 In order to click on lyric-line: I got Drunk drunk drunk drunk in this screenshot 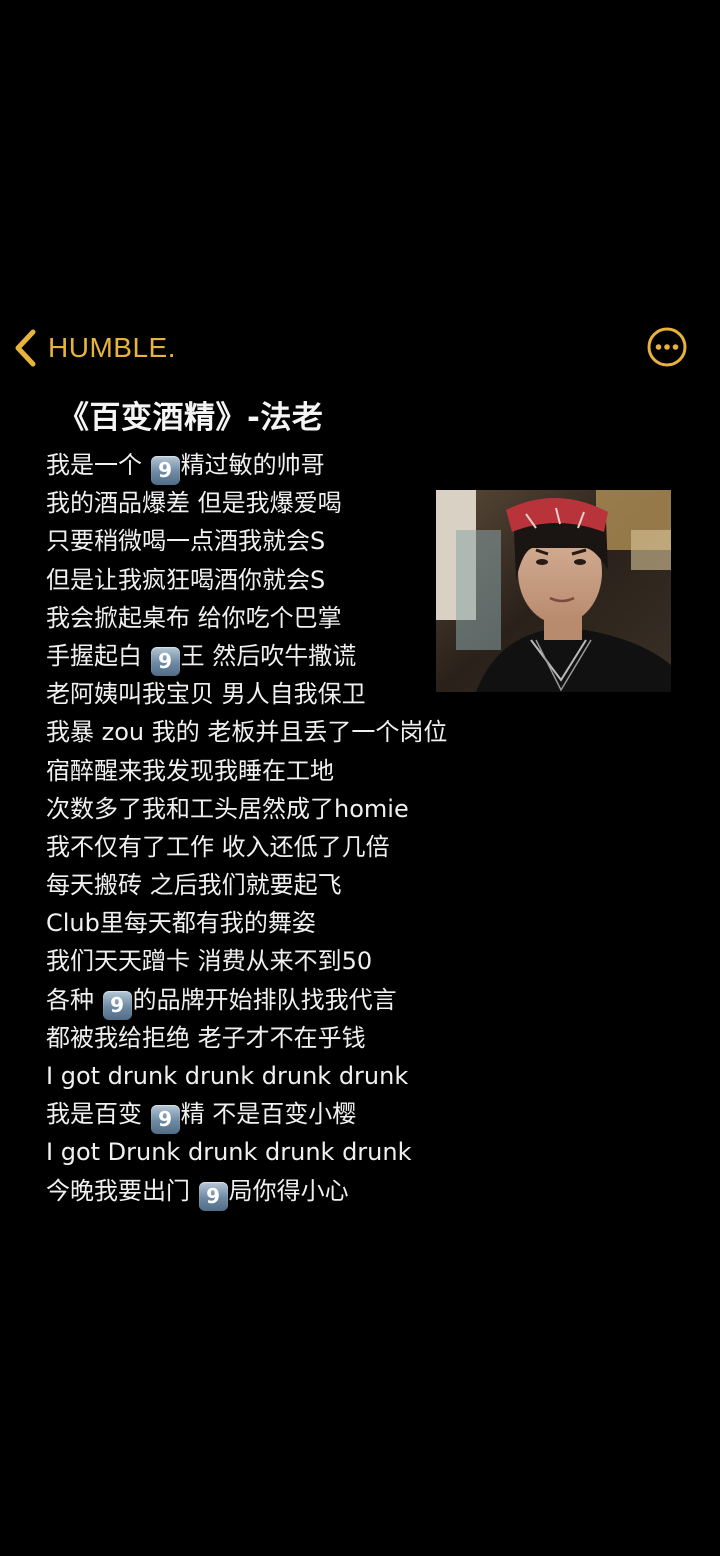, I will do `click(246, 1152)`.